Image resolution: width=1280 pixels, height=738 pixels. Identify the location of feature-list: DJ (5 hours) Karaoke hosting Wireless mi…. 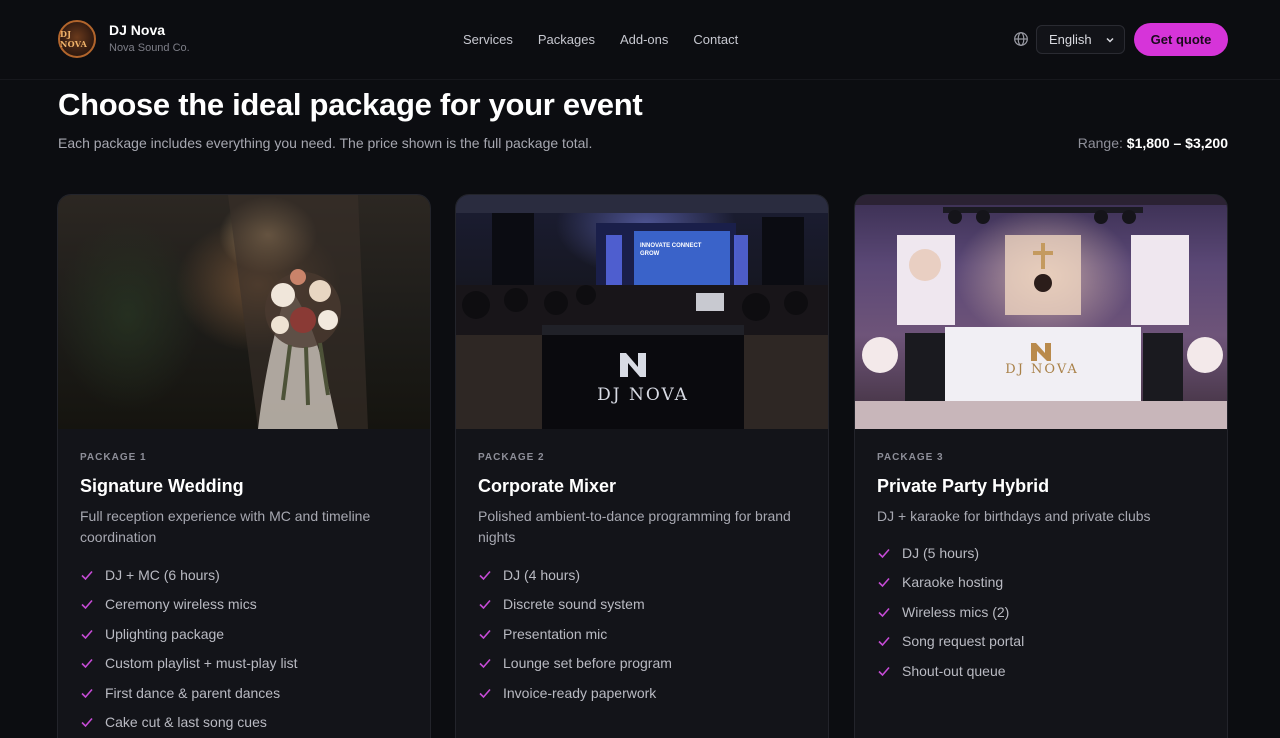
(1041, 612).